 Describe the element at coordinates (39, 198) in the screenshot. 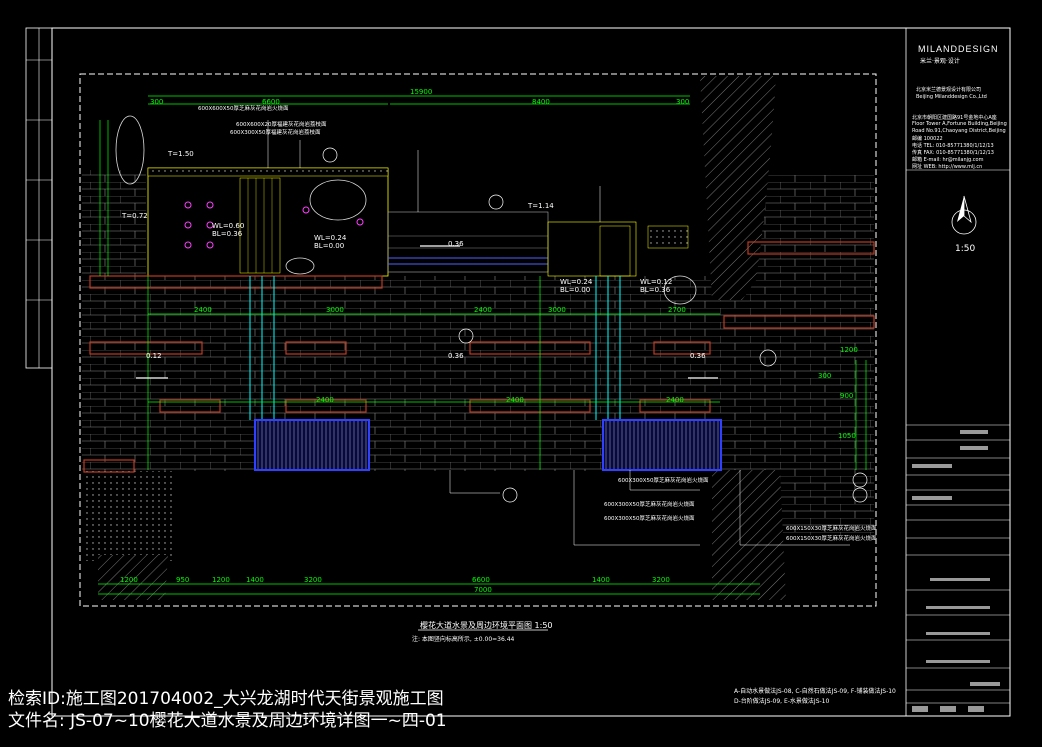

I see `left-binding-strip` at that location.